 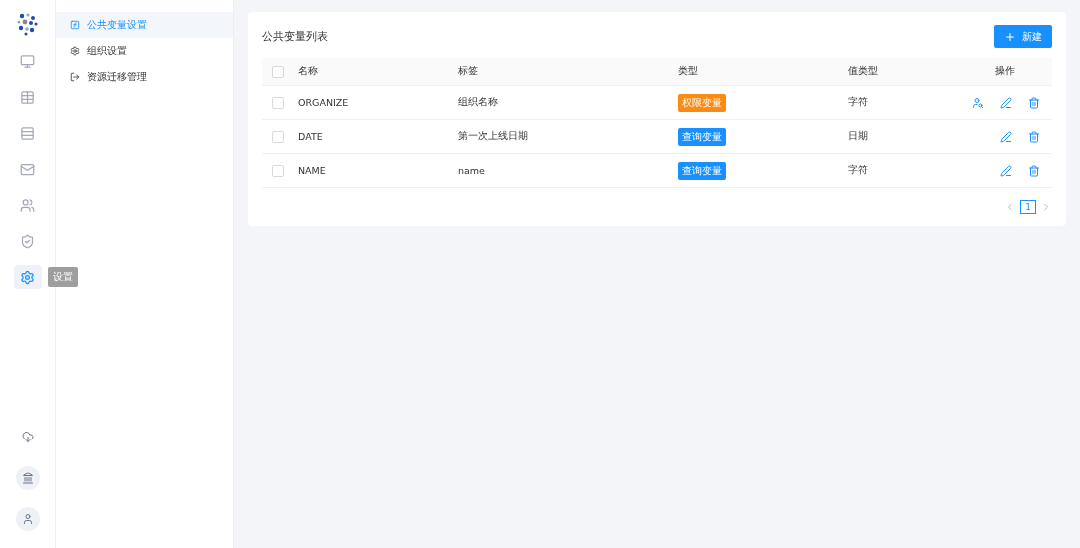 What do you see at coordinates (27, 97) in the screenshot?
I see `table-icon` at bounding box center [27, 97].